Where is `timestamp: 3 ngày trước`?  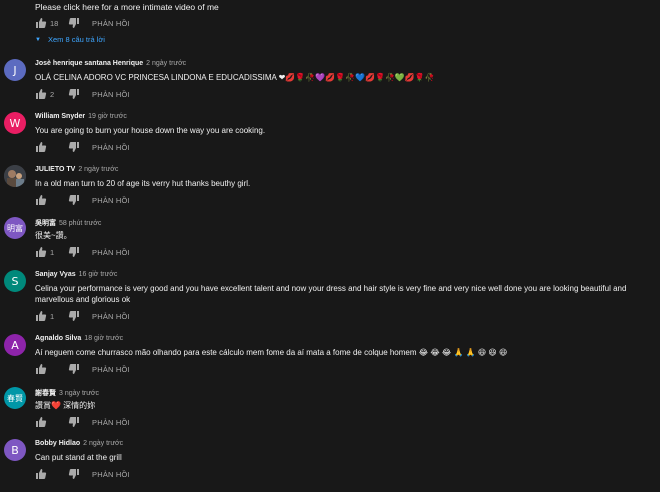 timestamp: 3 ngày trước is located at coordinates (79, 393).